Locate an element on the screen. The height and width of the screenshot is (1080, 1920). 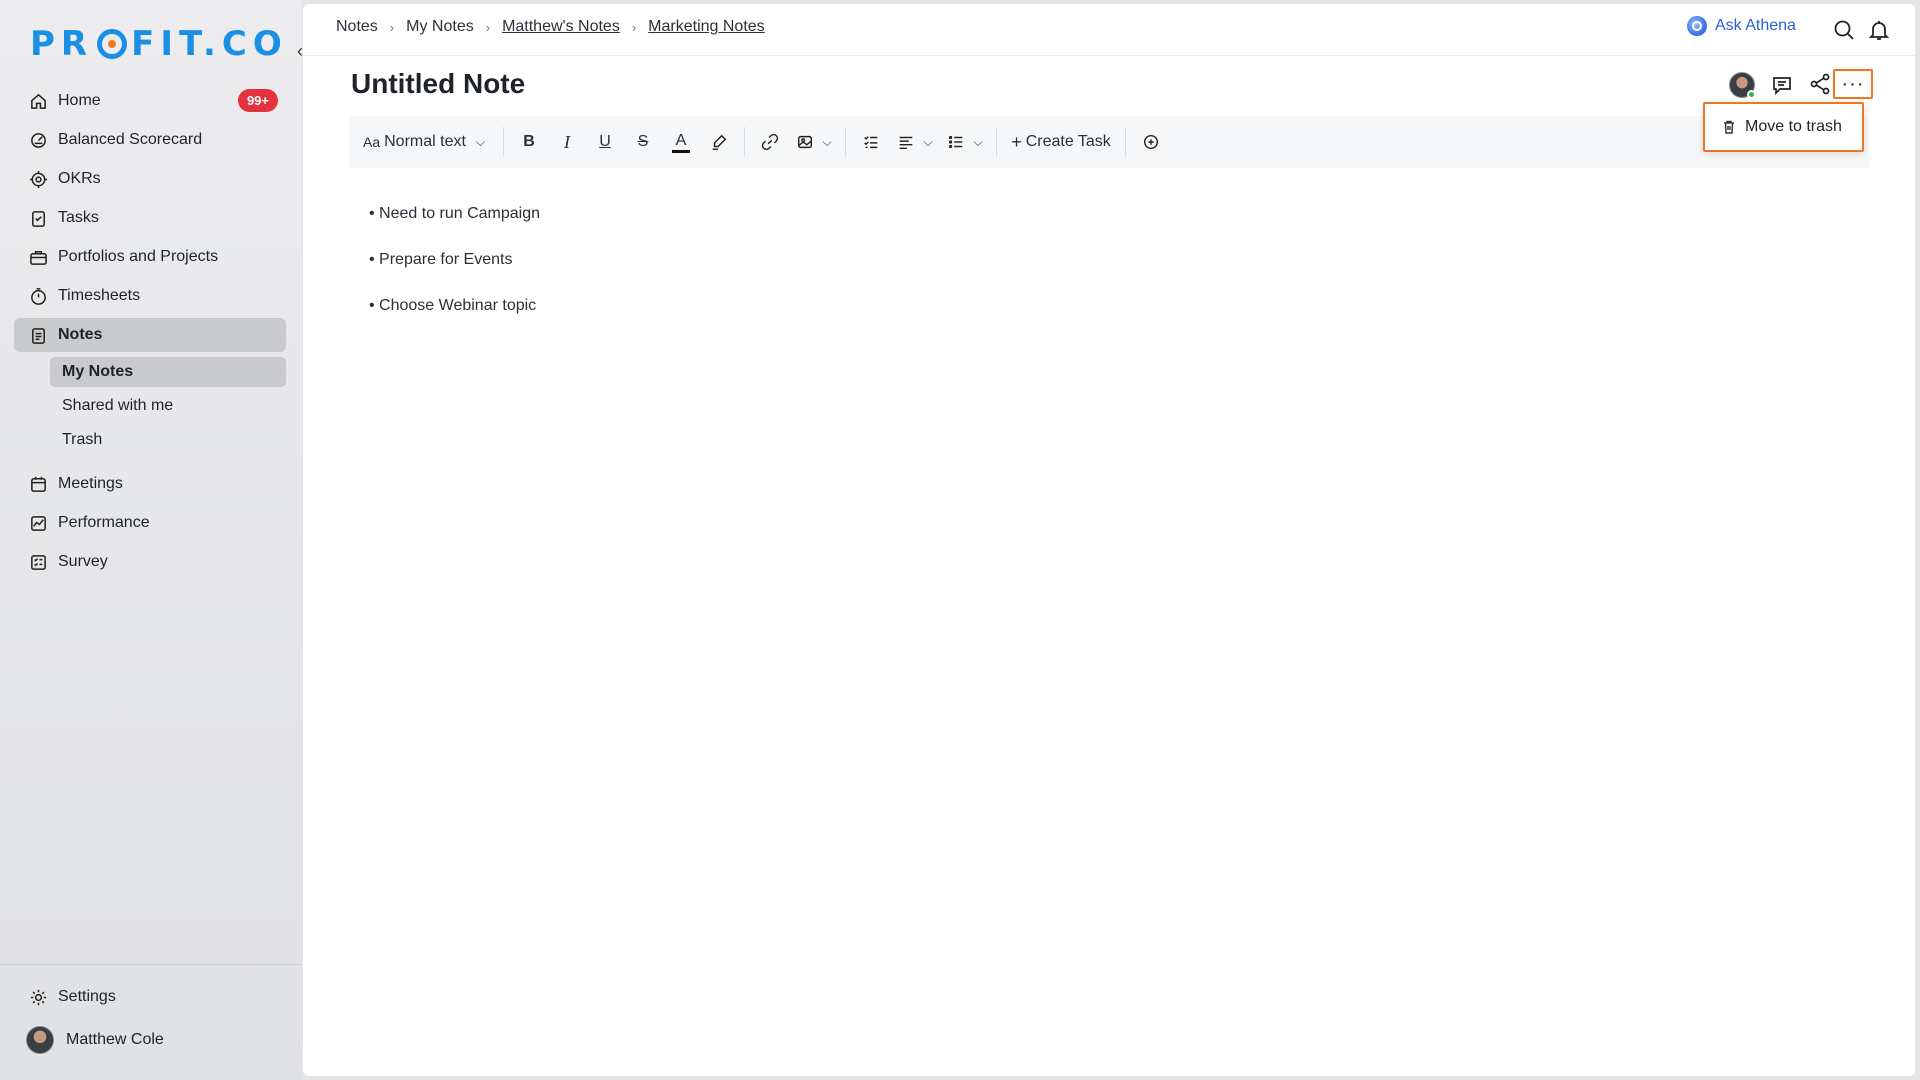
sidebar-subitem-shared-with-me: Shared with me is located at coordinates (168, 406).